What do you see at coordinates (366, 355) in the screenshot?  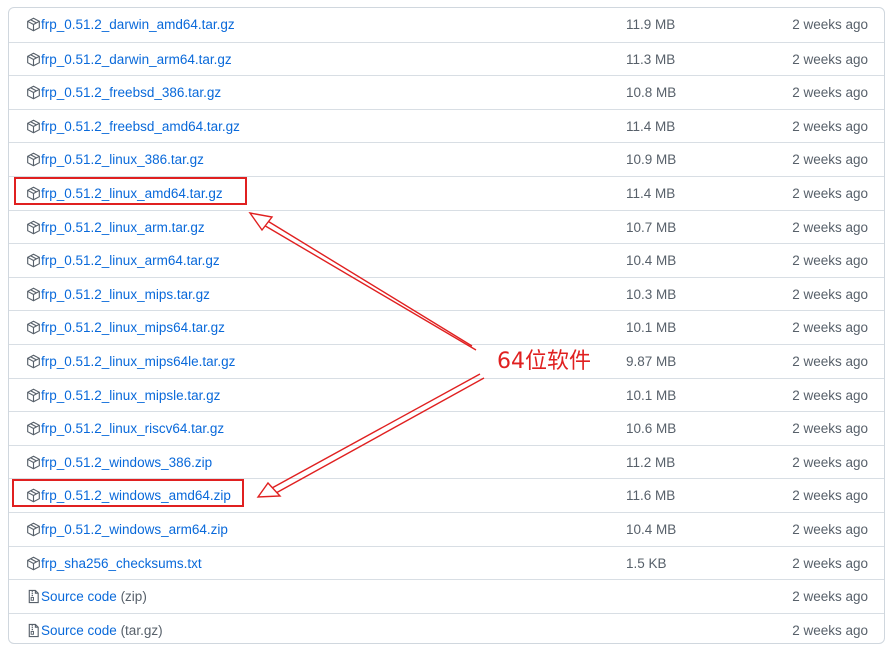 I see `annotation-arrows` at bounding box center [366, 355].